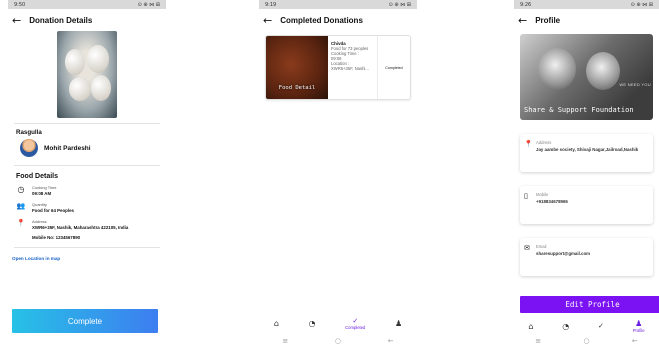 This screenshot has width=659, height=346. What do you see at coordinates (548, 20) in the screenshot?
I see `page-title: Profile` at bounding box center [548, 20].